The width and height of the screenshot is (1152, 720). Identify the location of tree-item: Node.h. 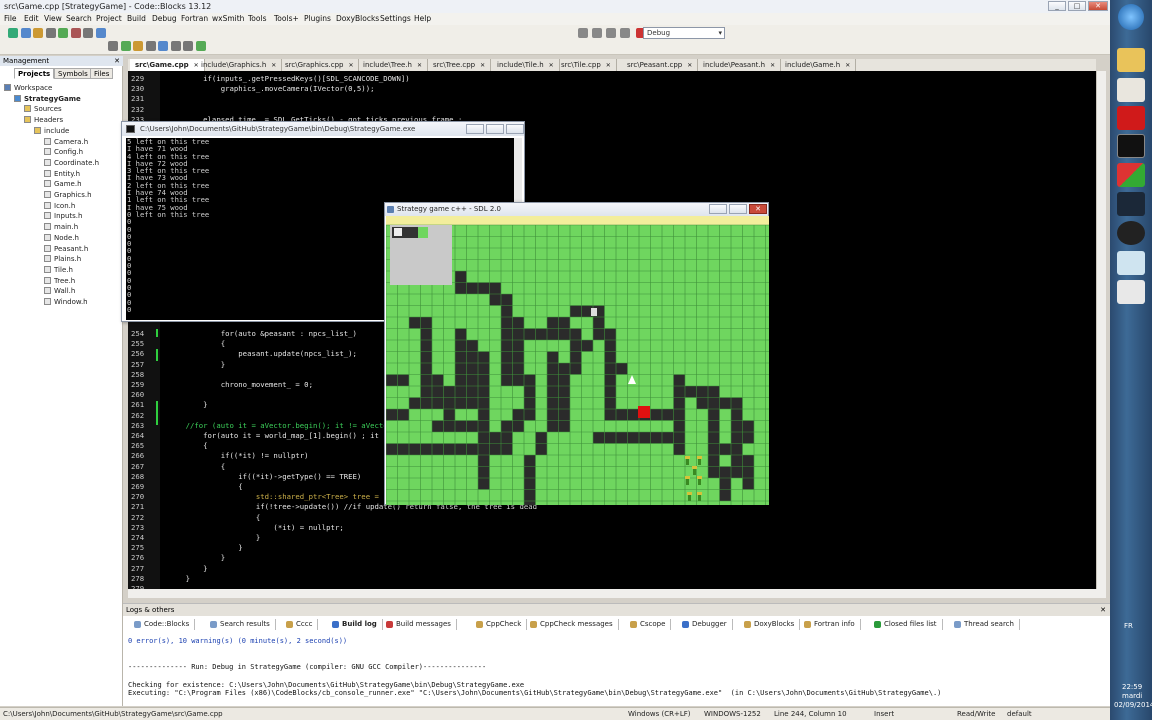
(61, 238).